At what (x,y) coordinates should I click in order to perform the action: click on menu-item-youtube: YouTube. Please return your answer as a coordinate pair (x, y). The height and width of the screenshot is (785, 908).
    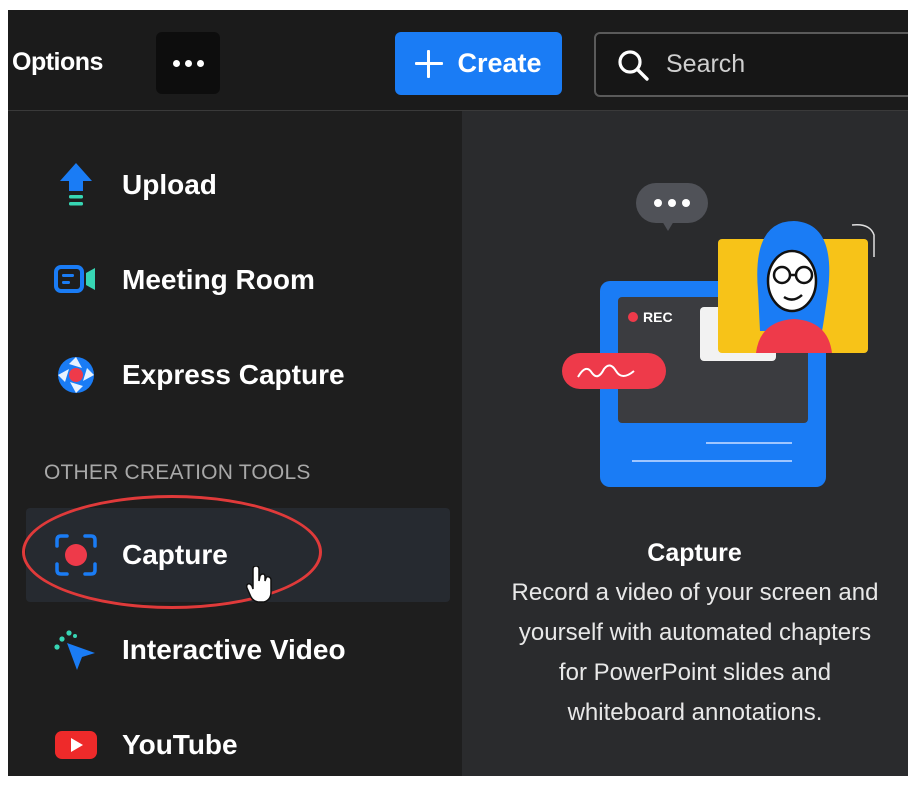
    Looking at the image, I should click on (238, 737).